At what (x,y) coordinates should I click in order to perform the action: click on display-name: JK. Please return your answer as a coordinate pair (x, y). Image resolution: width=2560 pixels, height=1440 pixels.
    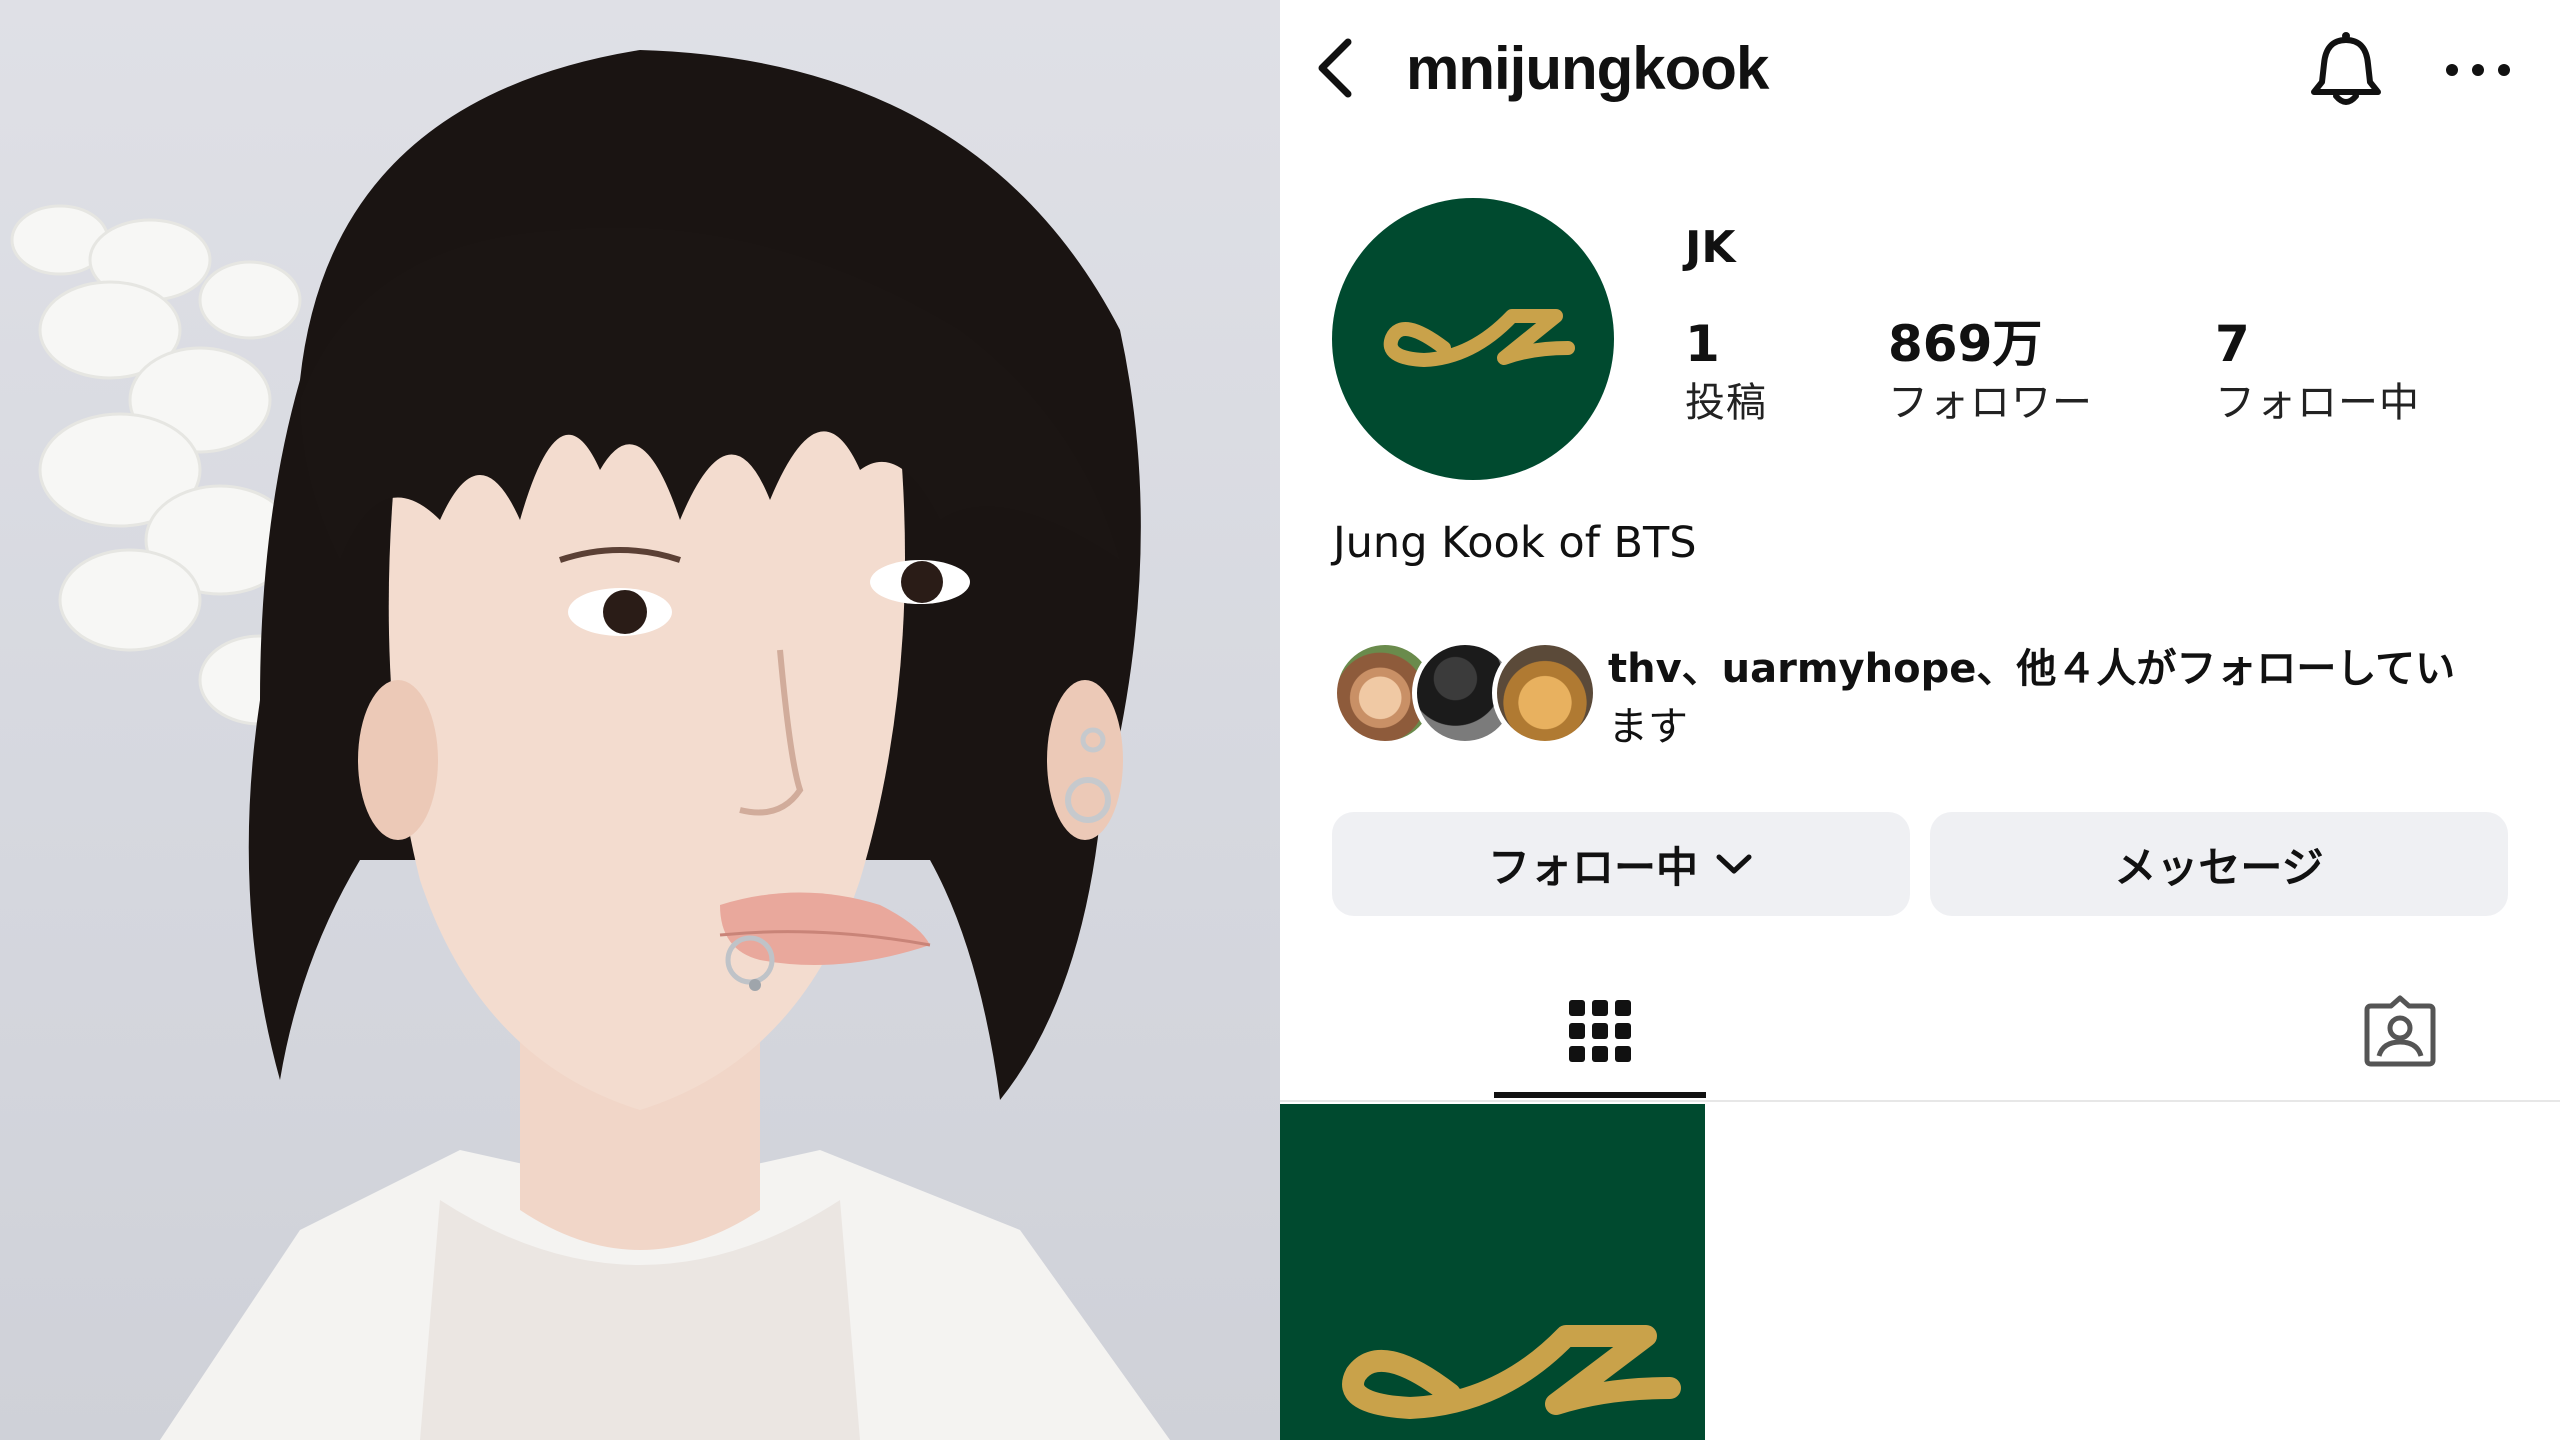
    Looking at the image, I should click on (1710, 247).